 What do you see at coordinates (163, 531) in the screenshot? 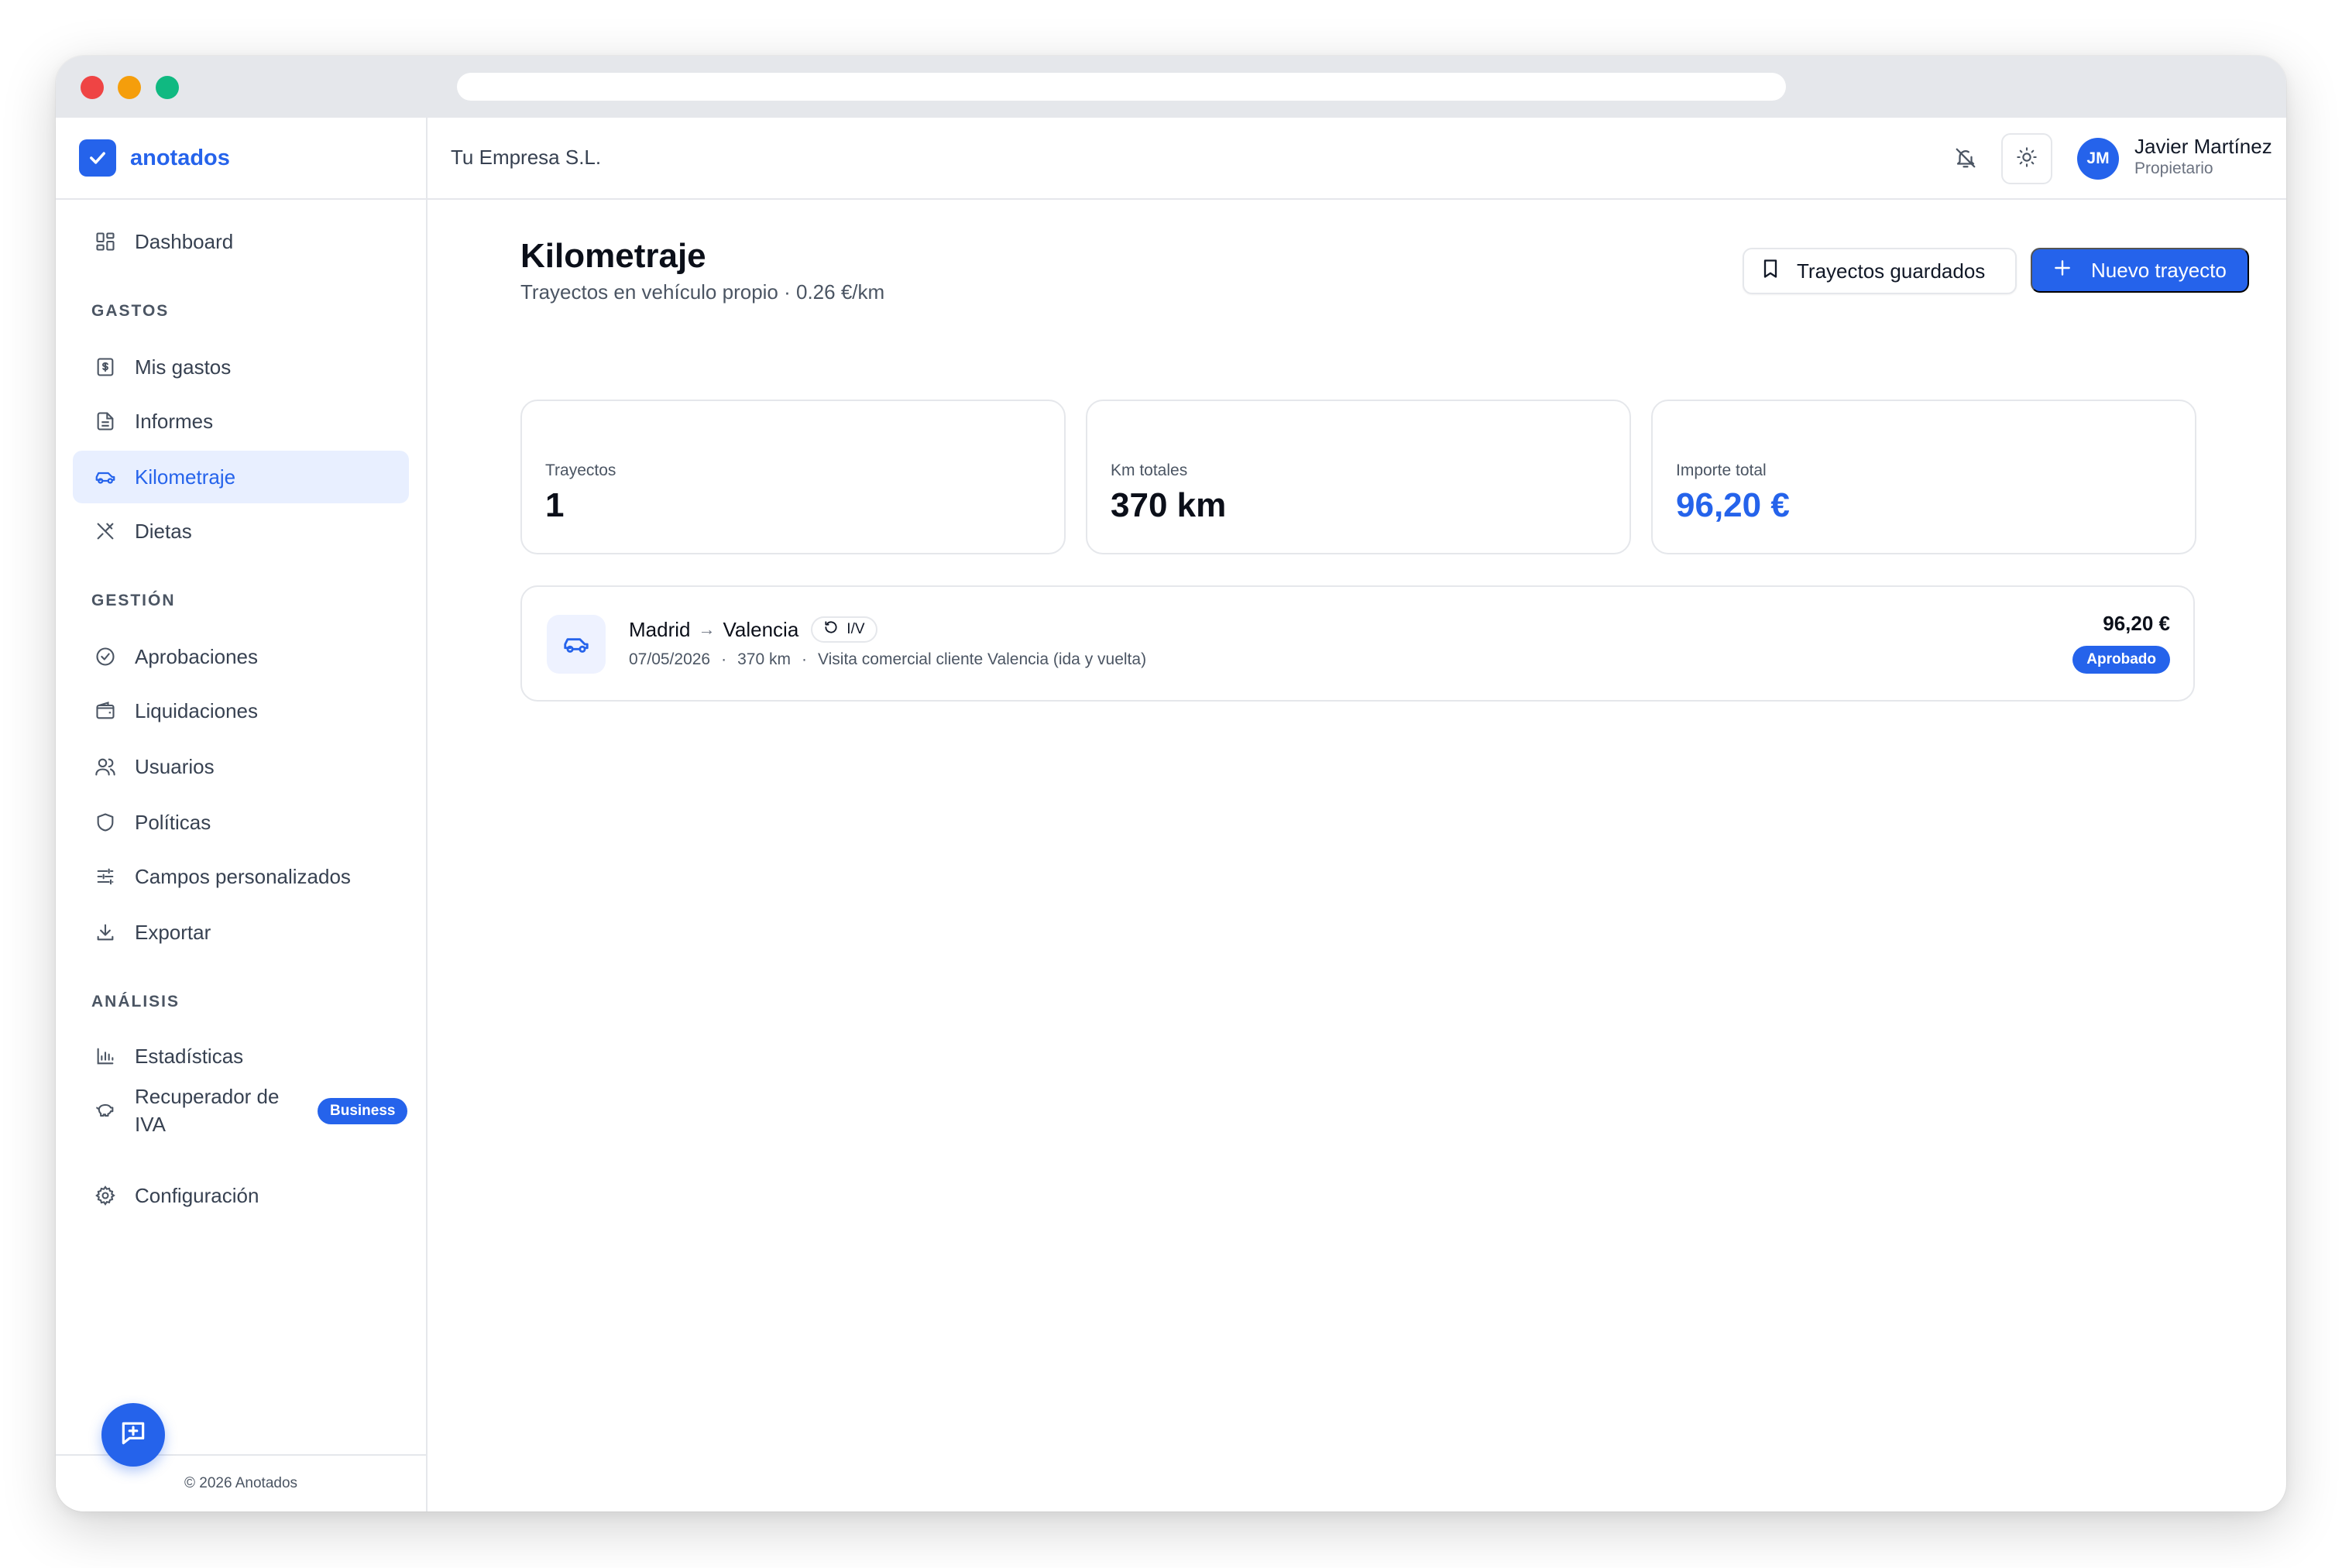
I see `sidebar-item-label: Dietas` at bounding box center [163, 531].